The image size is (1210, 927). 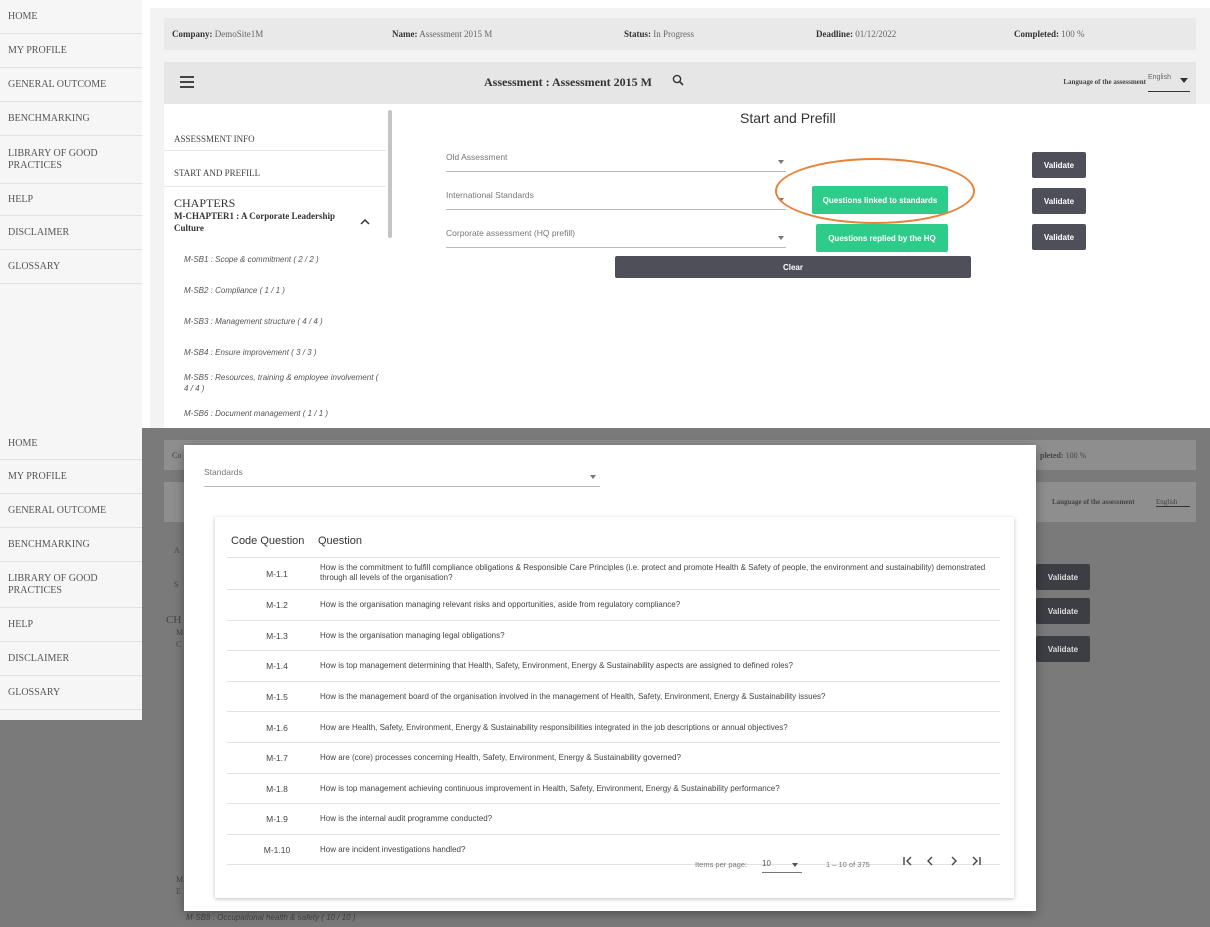 What do you see at coordinates (205, 203) in the screenshot?
I see `chapters-heading: CHAPTERS` at bounding box center [205, 203].